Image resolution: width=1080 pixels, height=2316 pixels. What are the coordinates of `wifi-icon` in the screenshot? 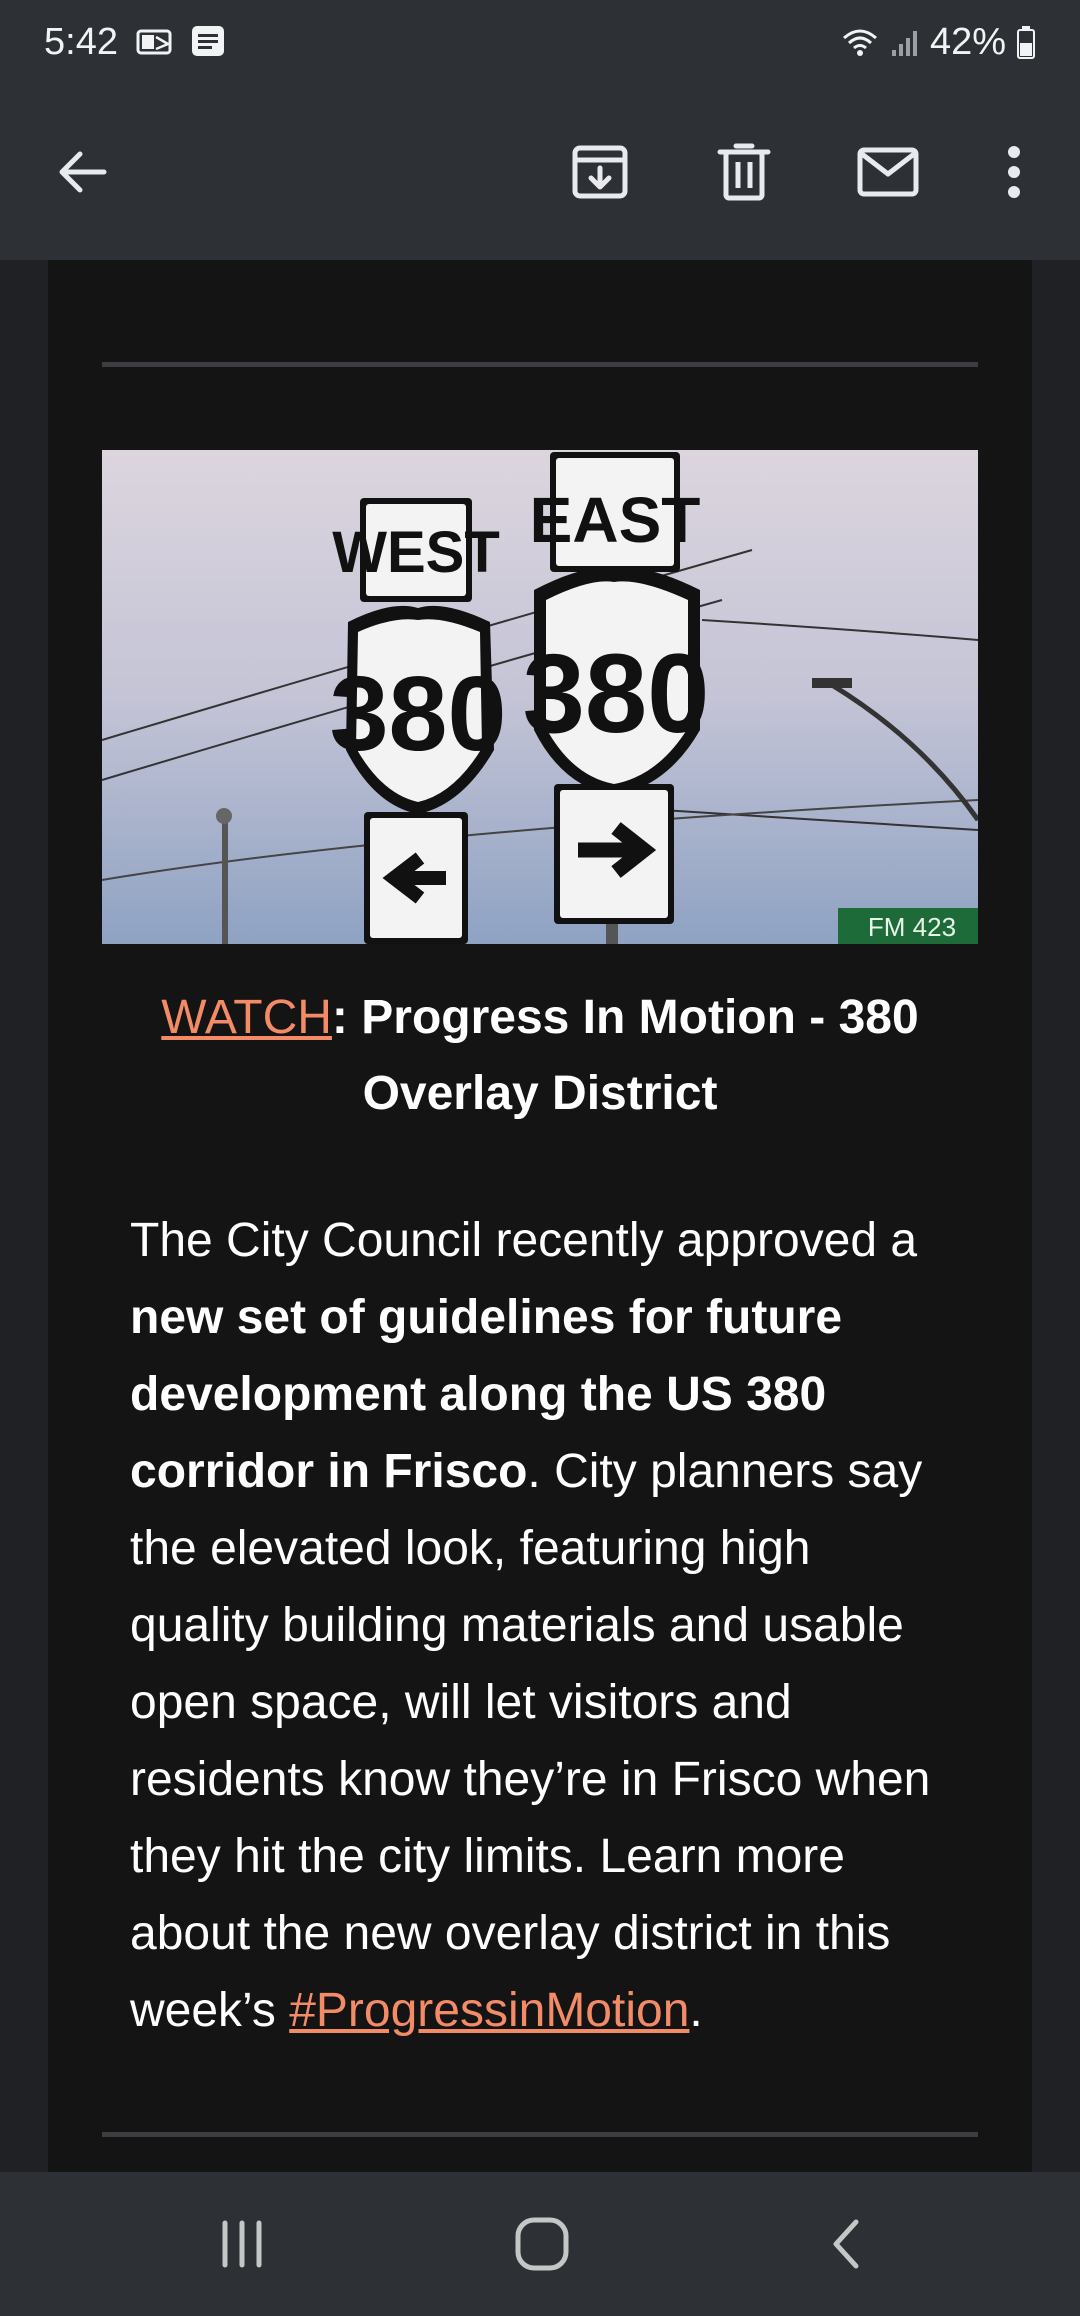 It's located at (860, 42).